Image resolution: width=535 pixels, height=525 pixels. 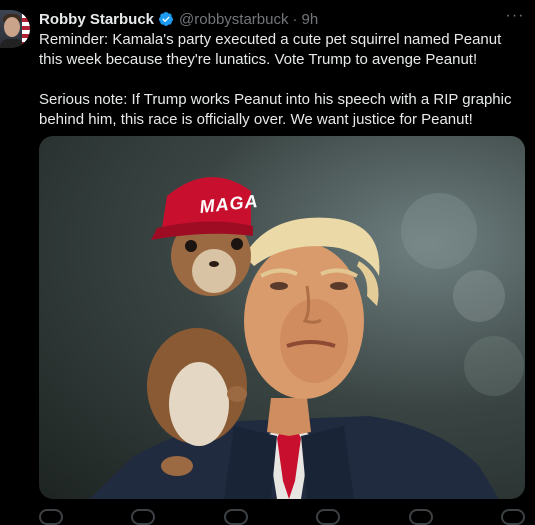 I want to click on share-icon, so click(x=512, y=517).